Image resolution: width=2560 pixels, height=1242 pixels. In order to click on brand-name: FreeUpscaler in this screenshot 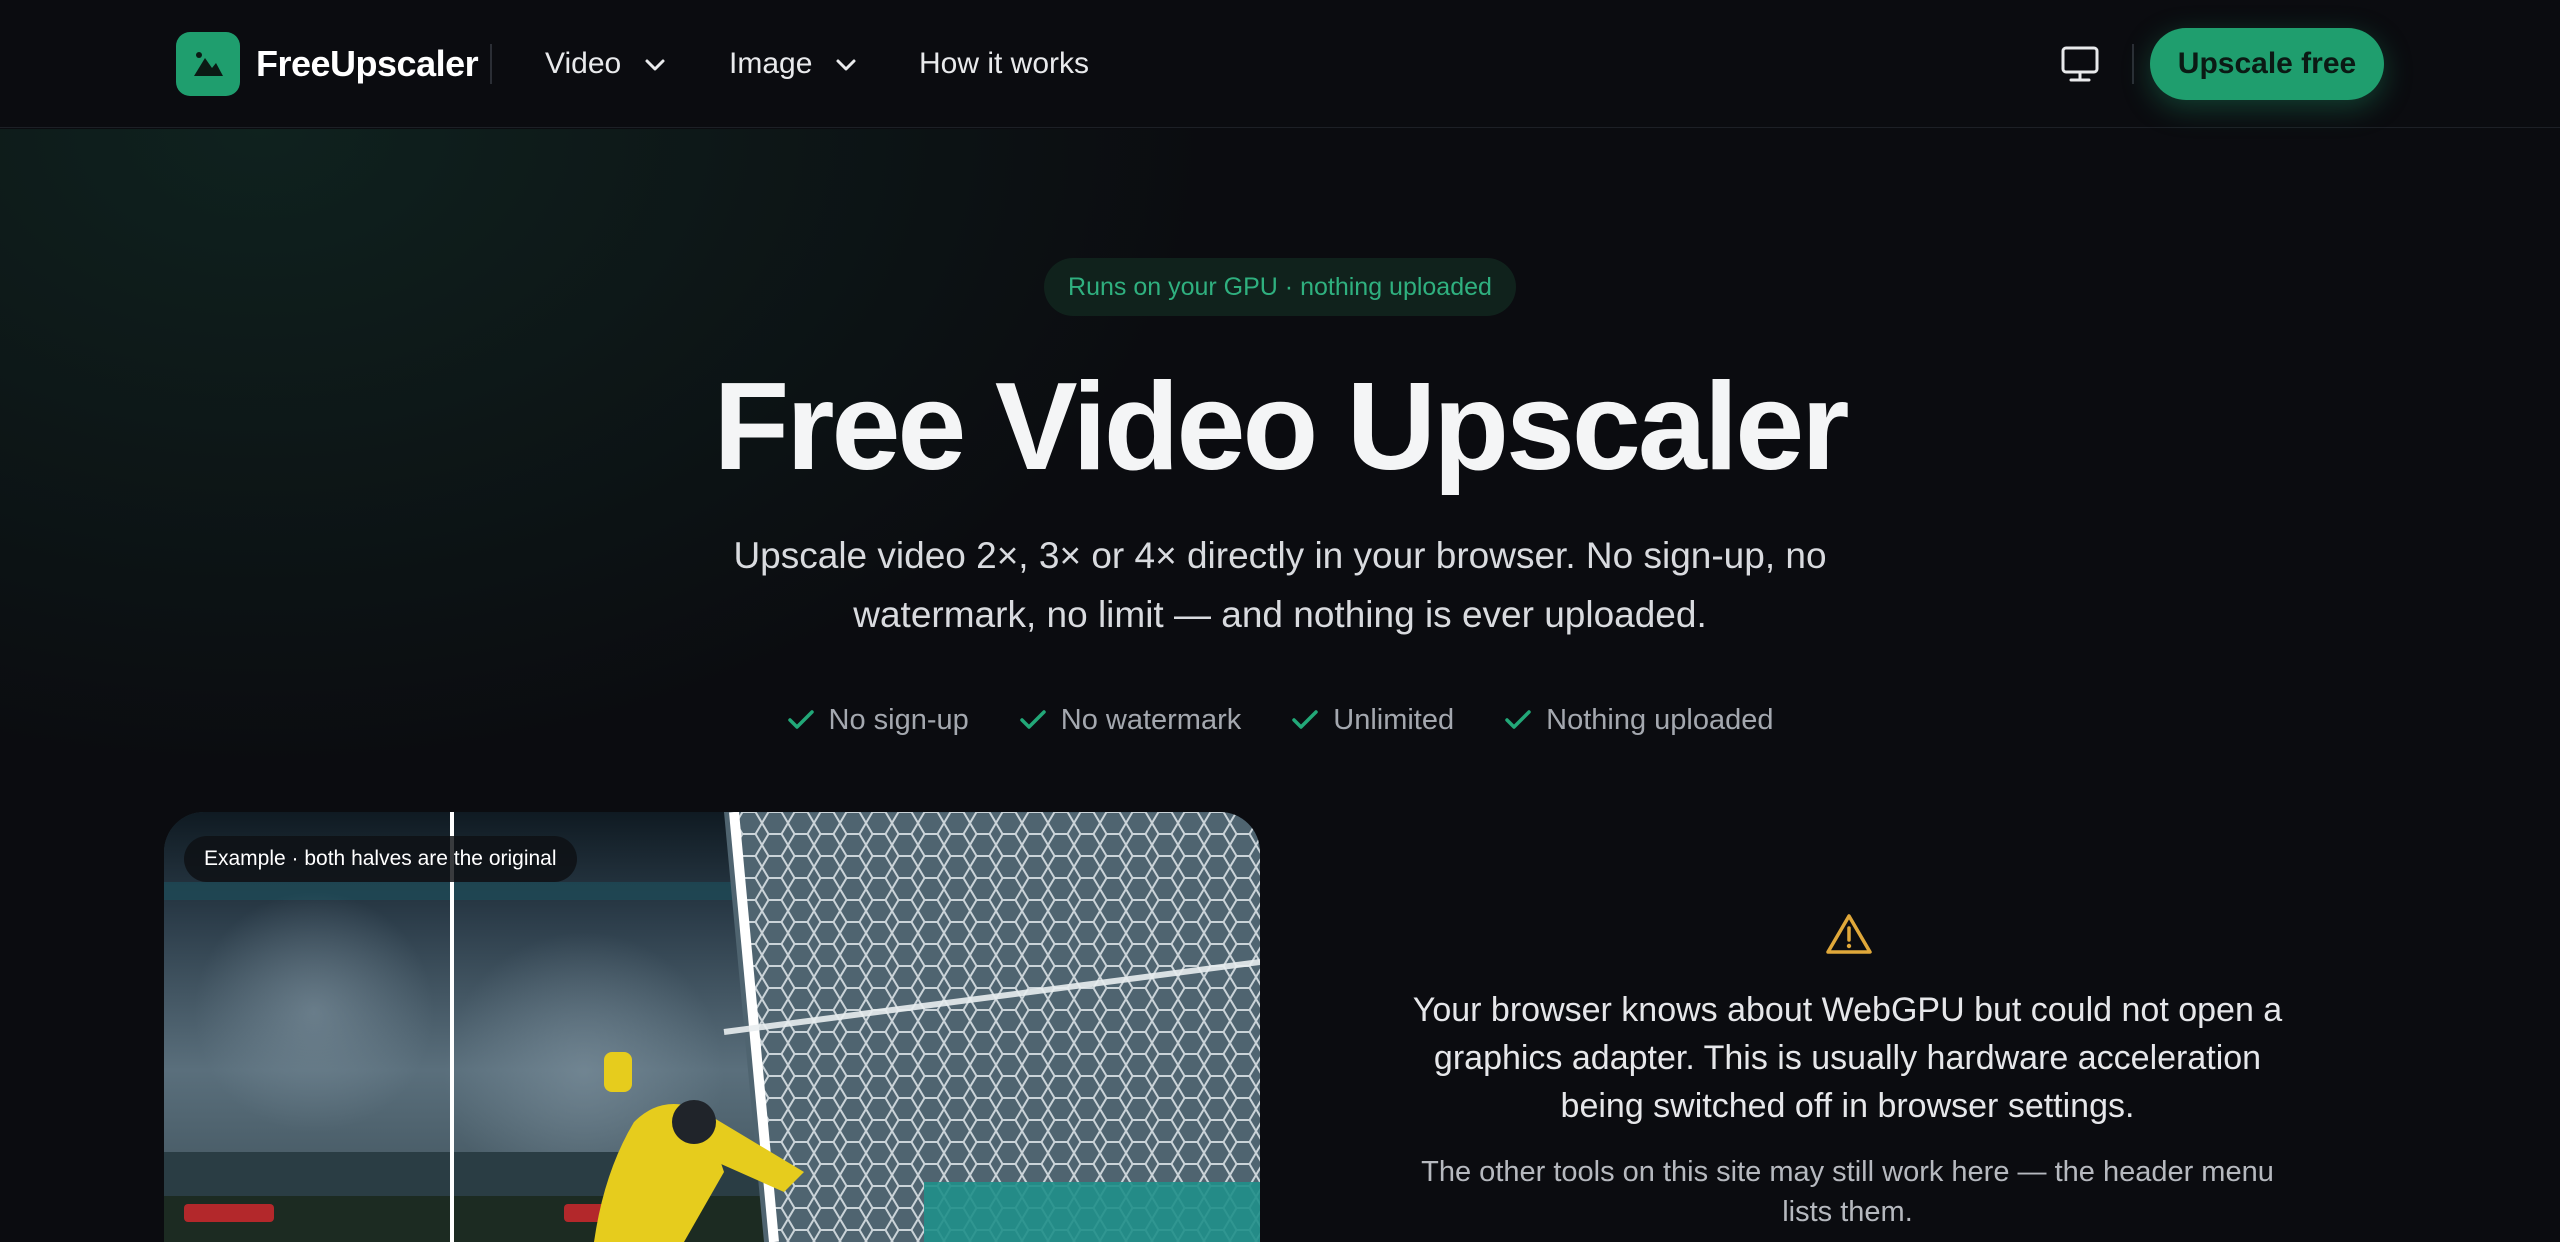, I will do `click(367, 64)`.